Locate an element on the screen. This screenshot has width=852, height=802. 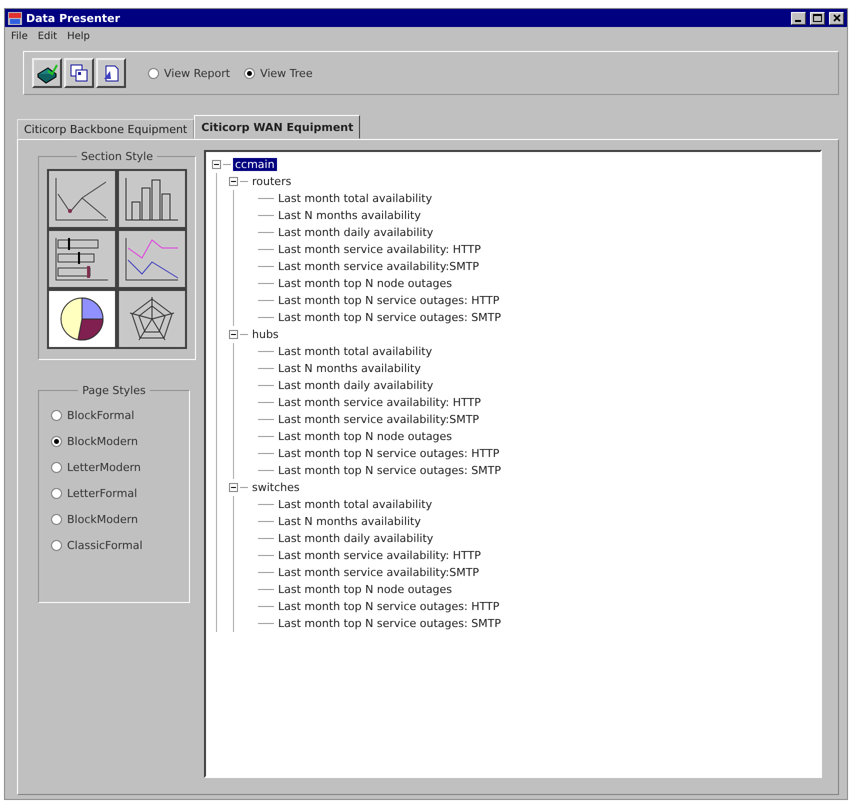
view-radio: View Report is located at coordinates (189, 73).